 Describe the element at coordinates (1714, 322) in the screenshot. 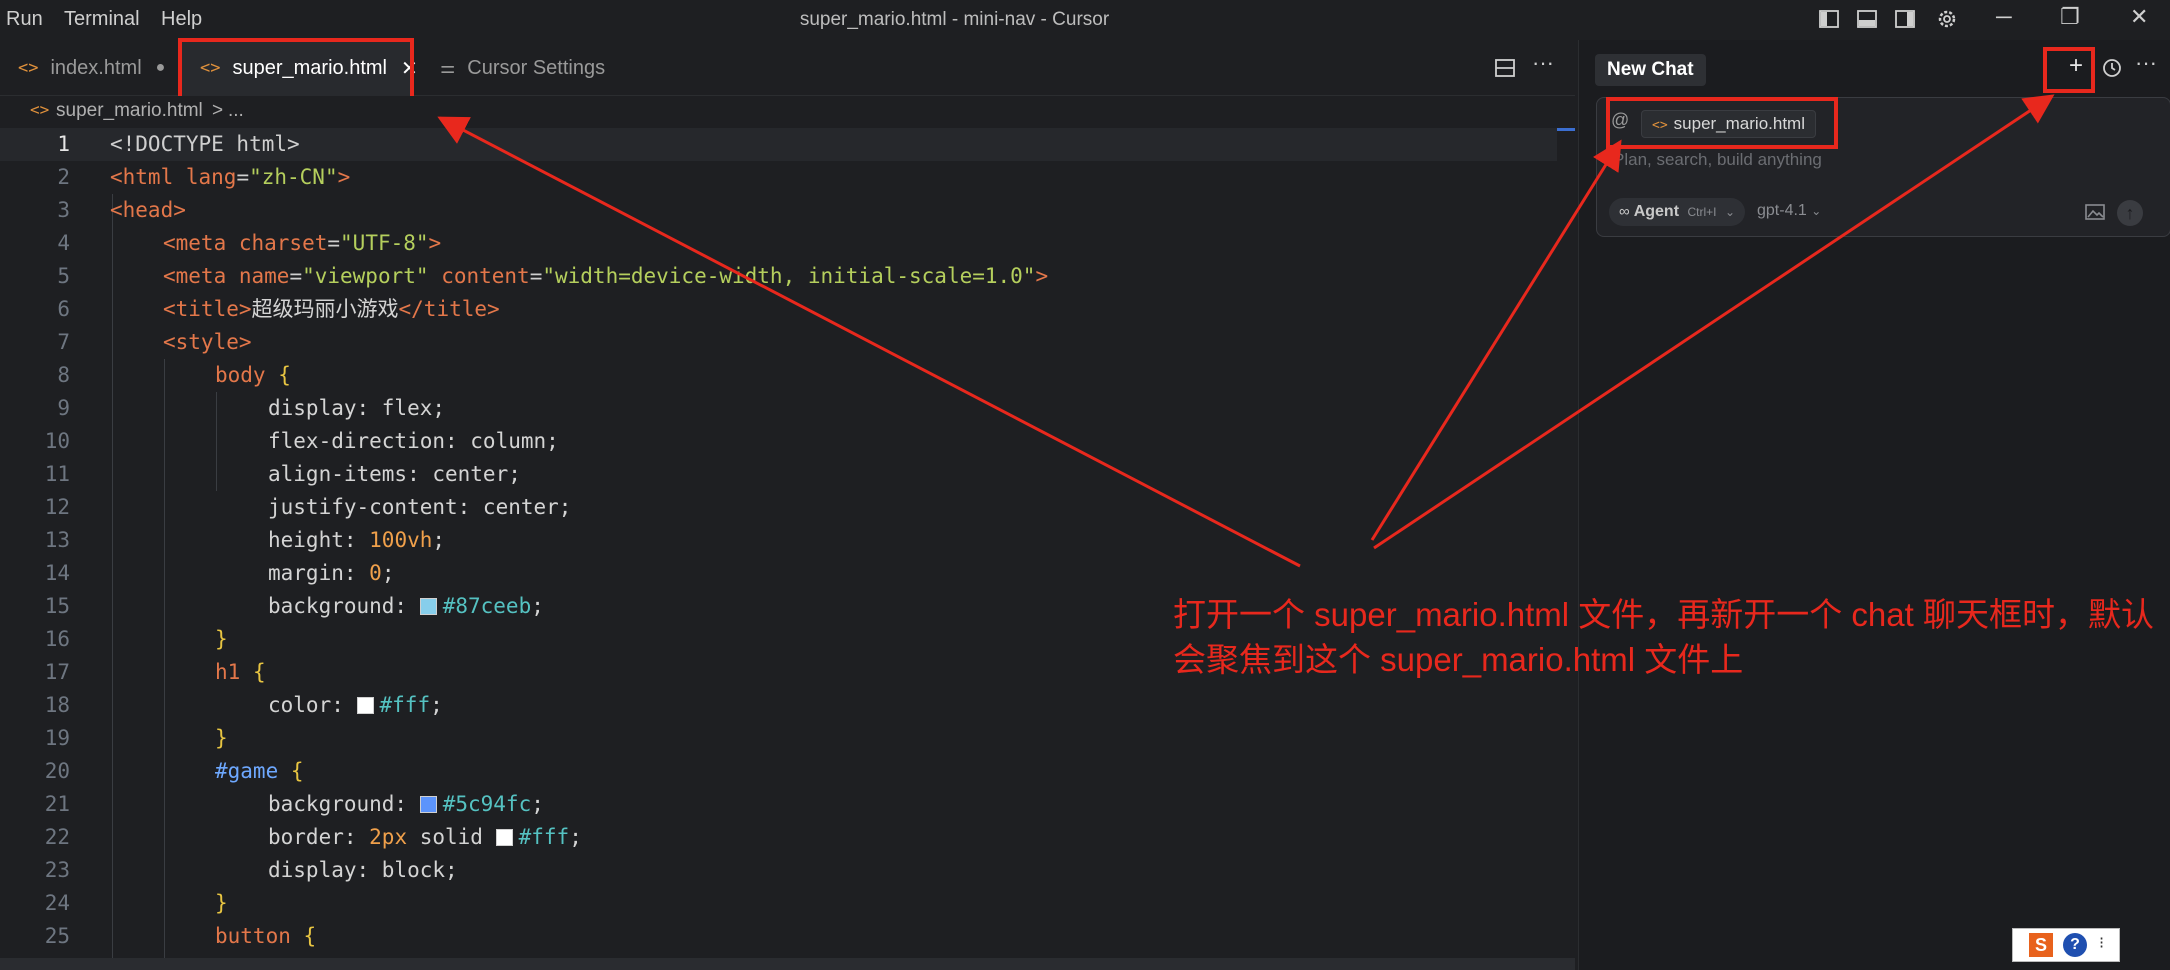

I see `arrow-to-new-chat` at that location.